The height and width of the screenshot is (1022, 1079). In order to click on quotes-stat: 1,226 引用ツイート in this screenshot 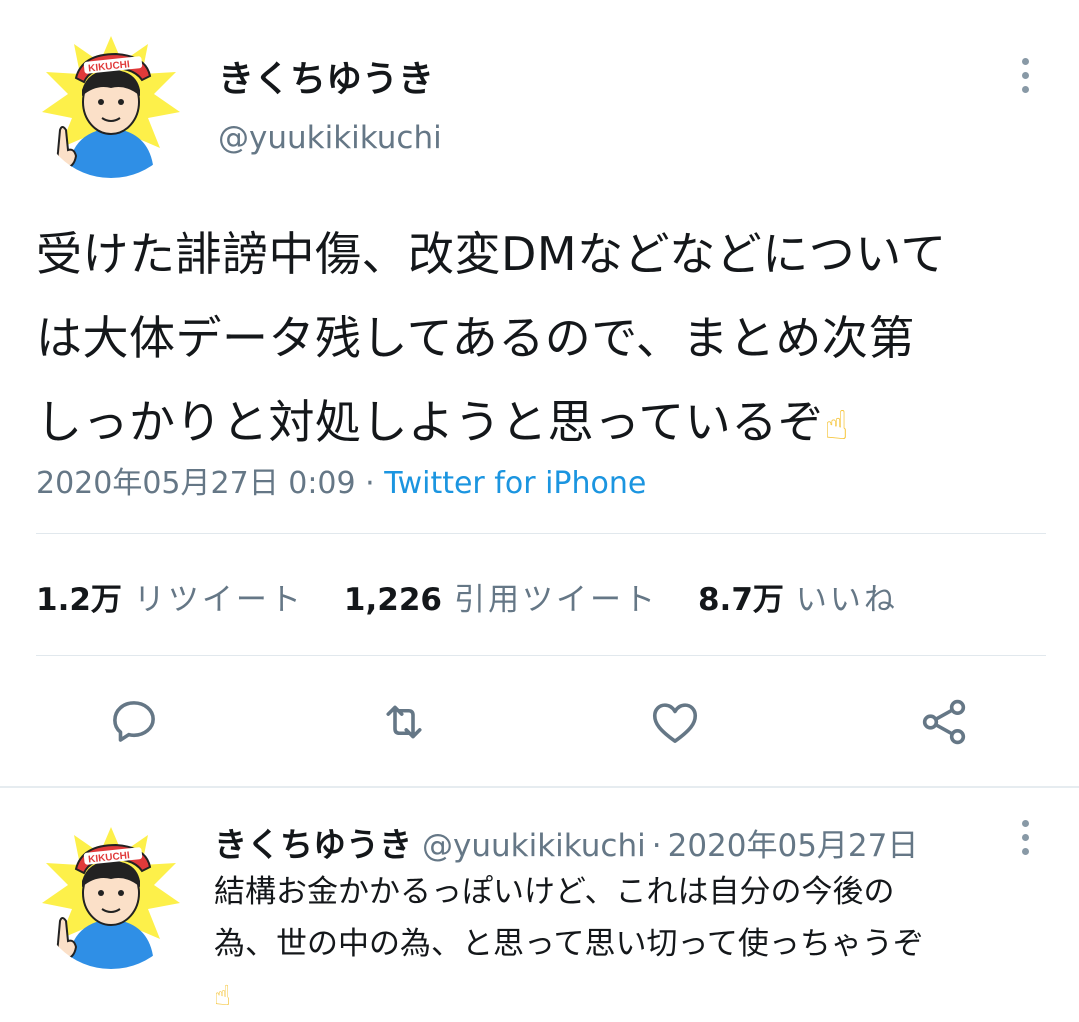, I will do `click(501, 596)`.